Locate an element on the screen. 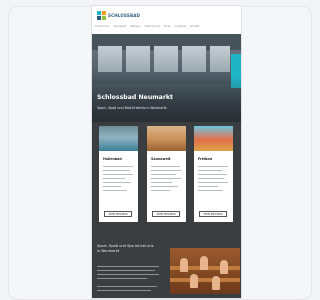  card-title: Freibad is located at coordinates (205, 159).